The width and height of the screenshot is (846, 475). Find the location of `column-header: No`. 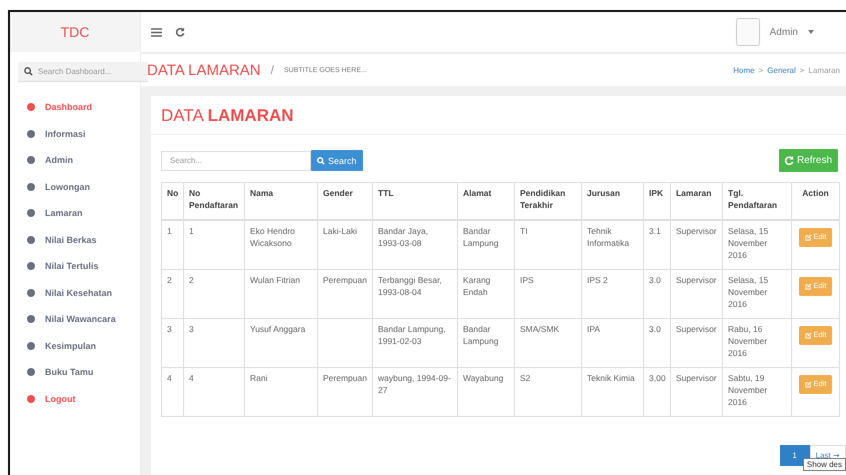

column-header: No is located at coordinates (173, 201).